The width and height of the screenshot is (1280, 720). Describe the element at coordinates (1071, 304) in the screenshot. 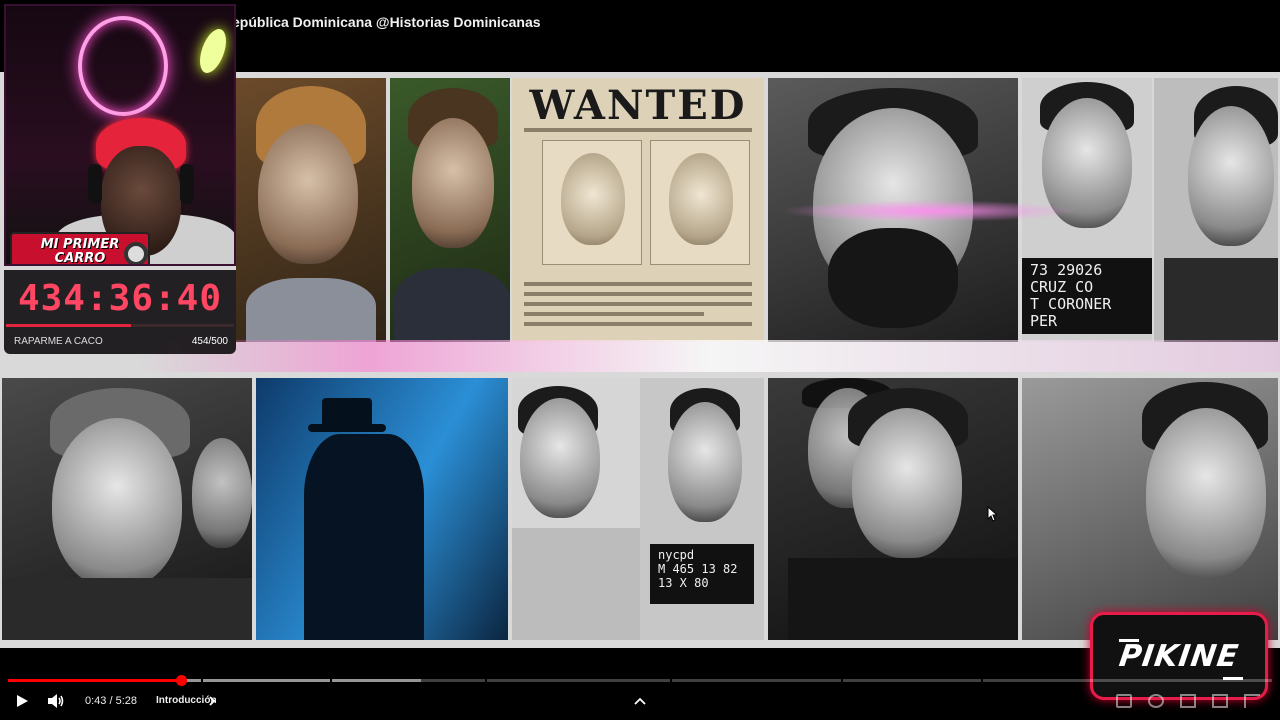

I see `placard-line: T CORONER` at that location.